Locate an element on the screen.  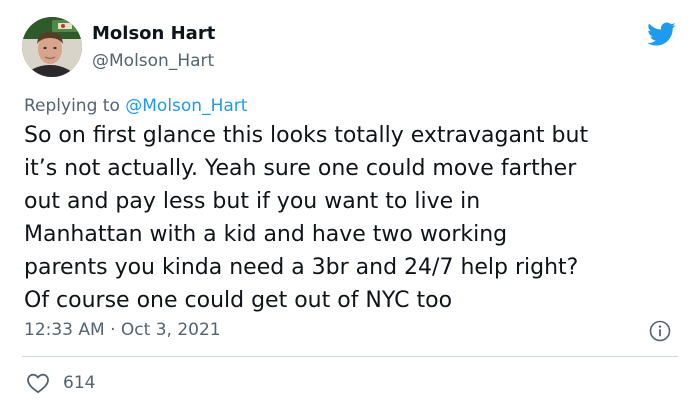
replying-to: Replying to @Molson_Hart is located at coordinates (135, 106).